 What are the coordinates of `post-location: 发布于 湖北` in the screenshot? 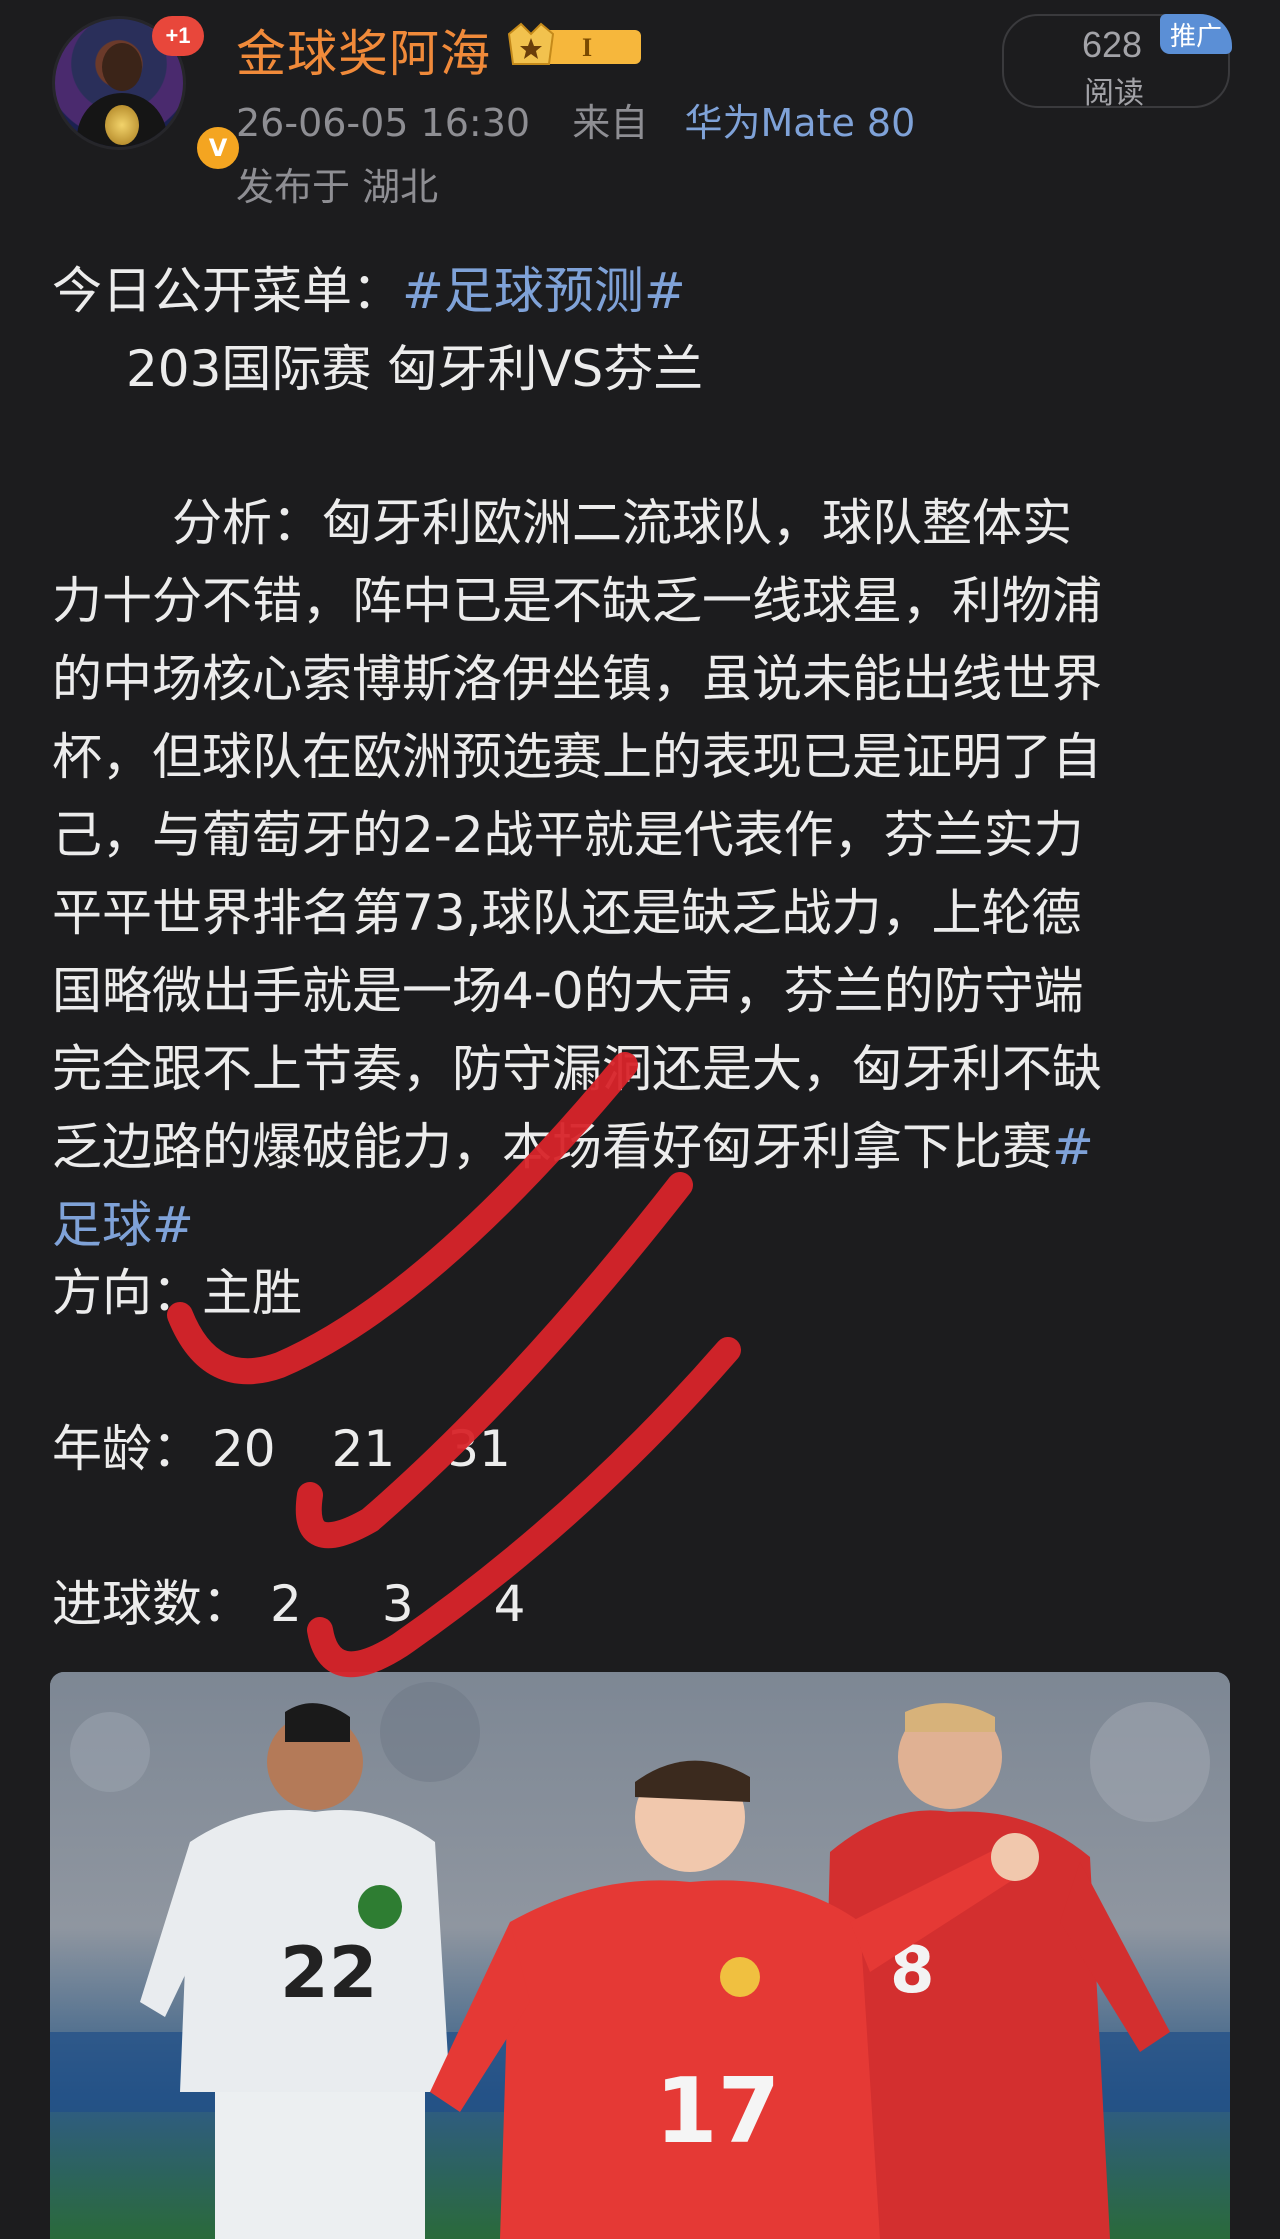 It's located at (337, 187).